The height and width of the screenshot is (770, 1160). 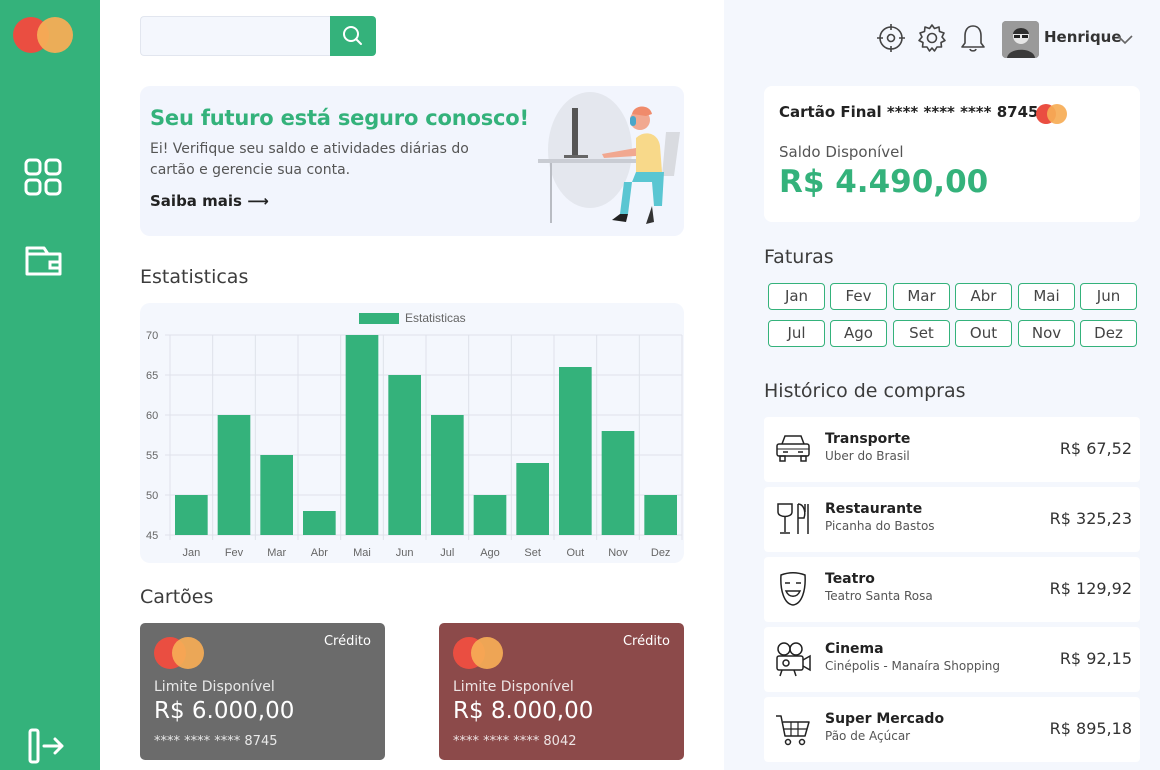 I want to click on balance-label: Saldo Disponível, so click(x=841, y=152).